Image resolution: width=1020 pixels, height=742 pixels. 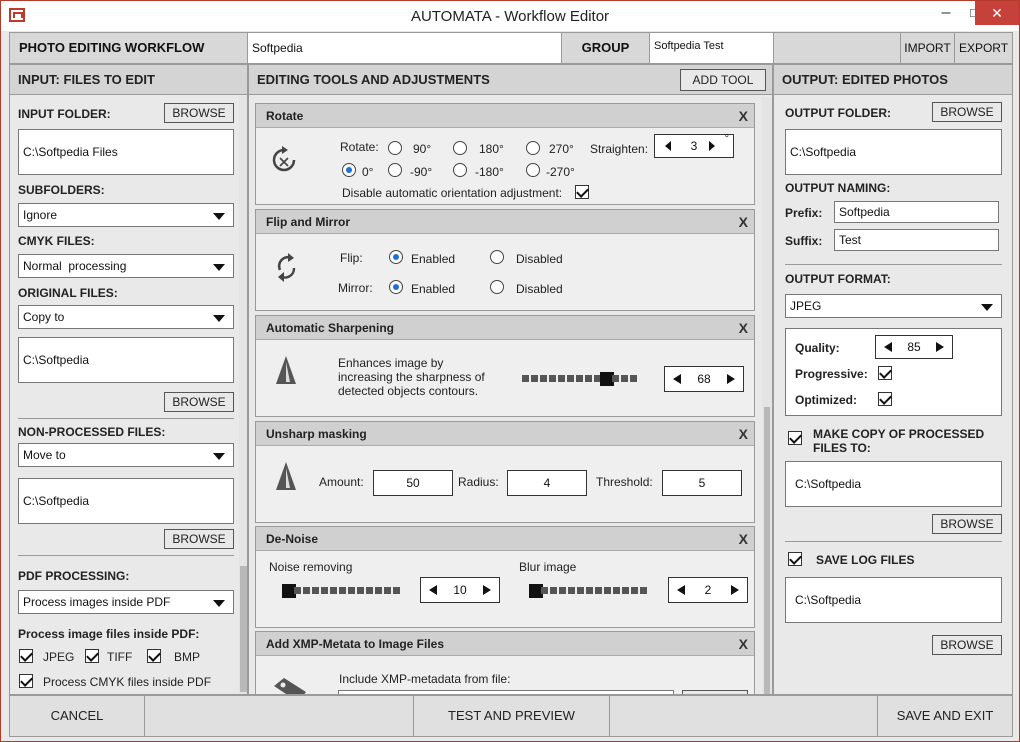 What do you see at coordinates (26, 656) in the screenshot?
I see `jpeg-checkbox` at bounding box center [26, 656].